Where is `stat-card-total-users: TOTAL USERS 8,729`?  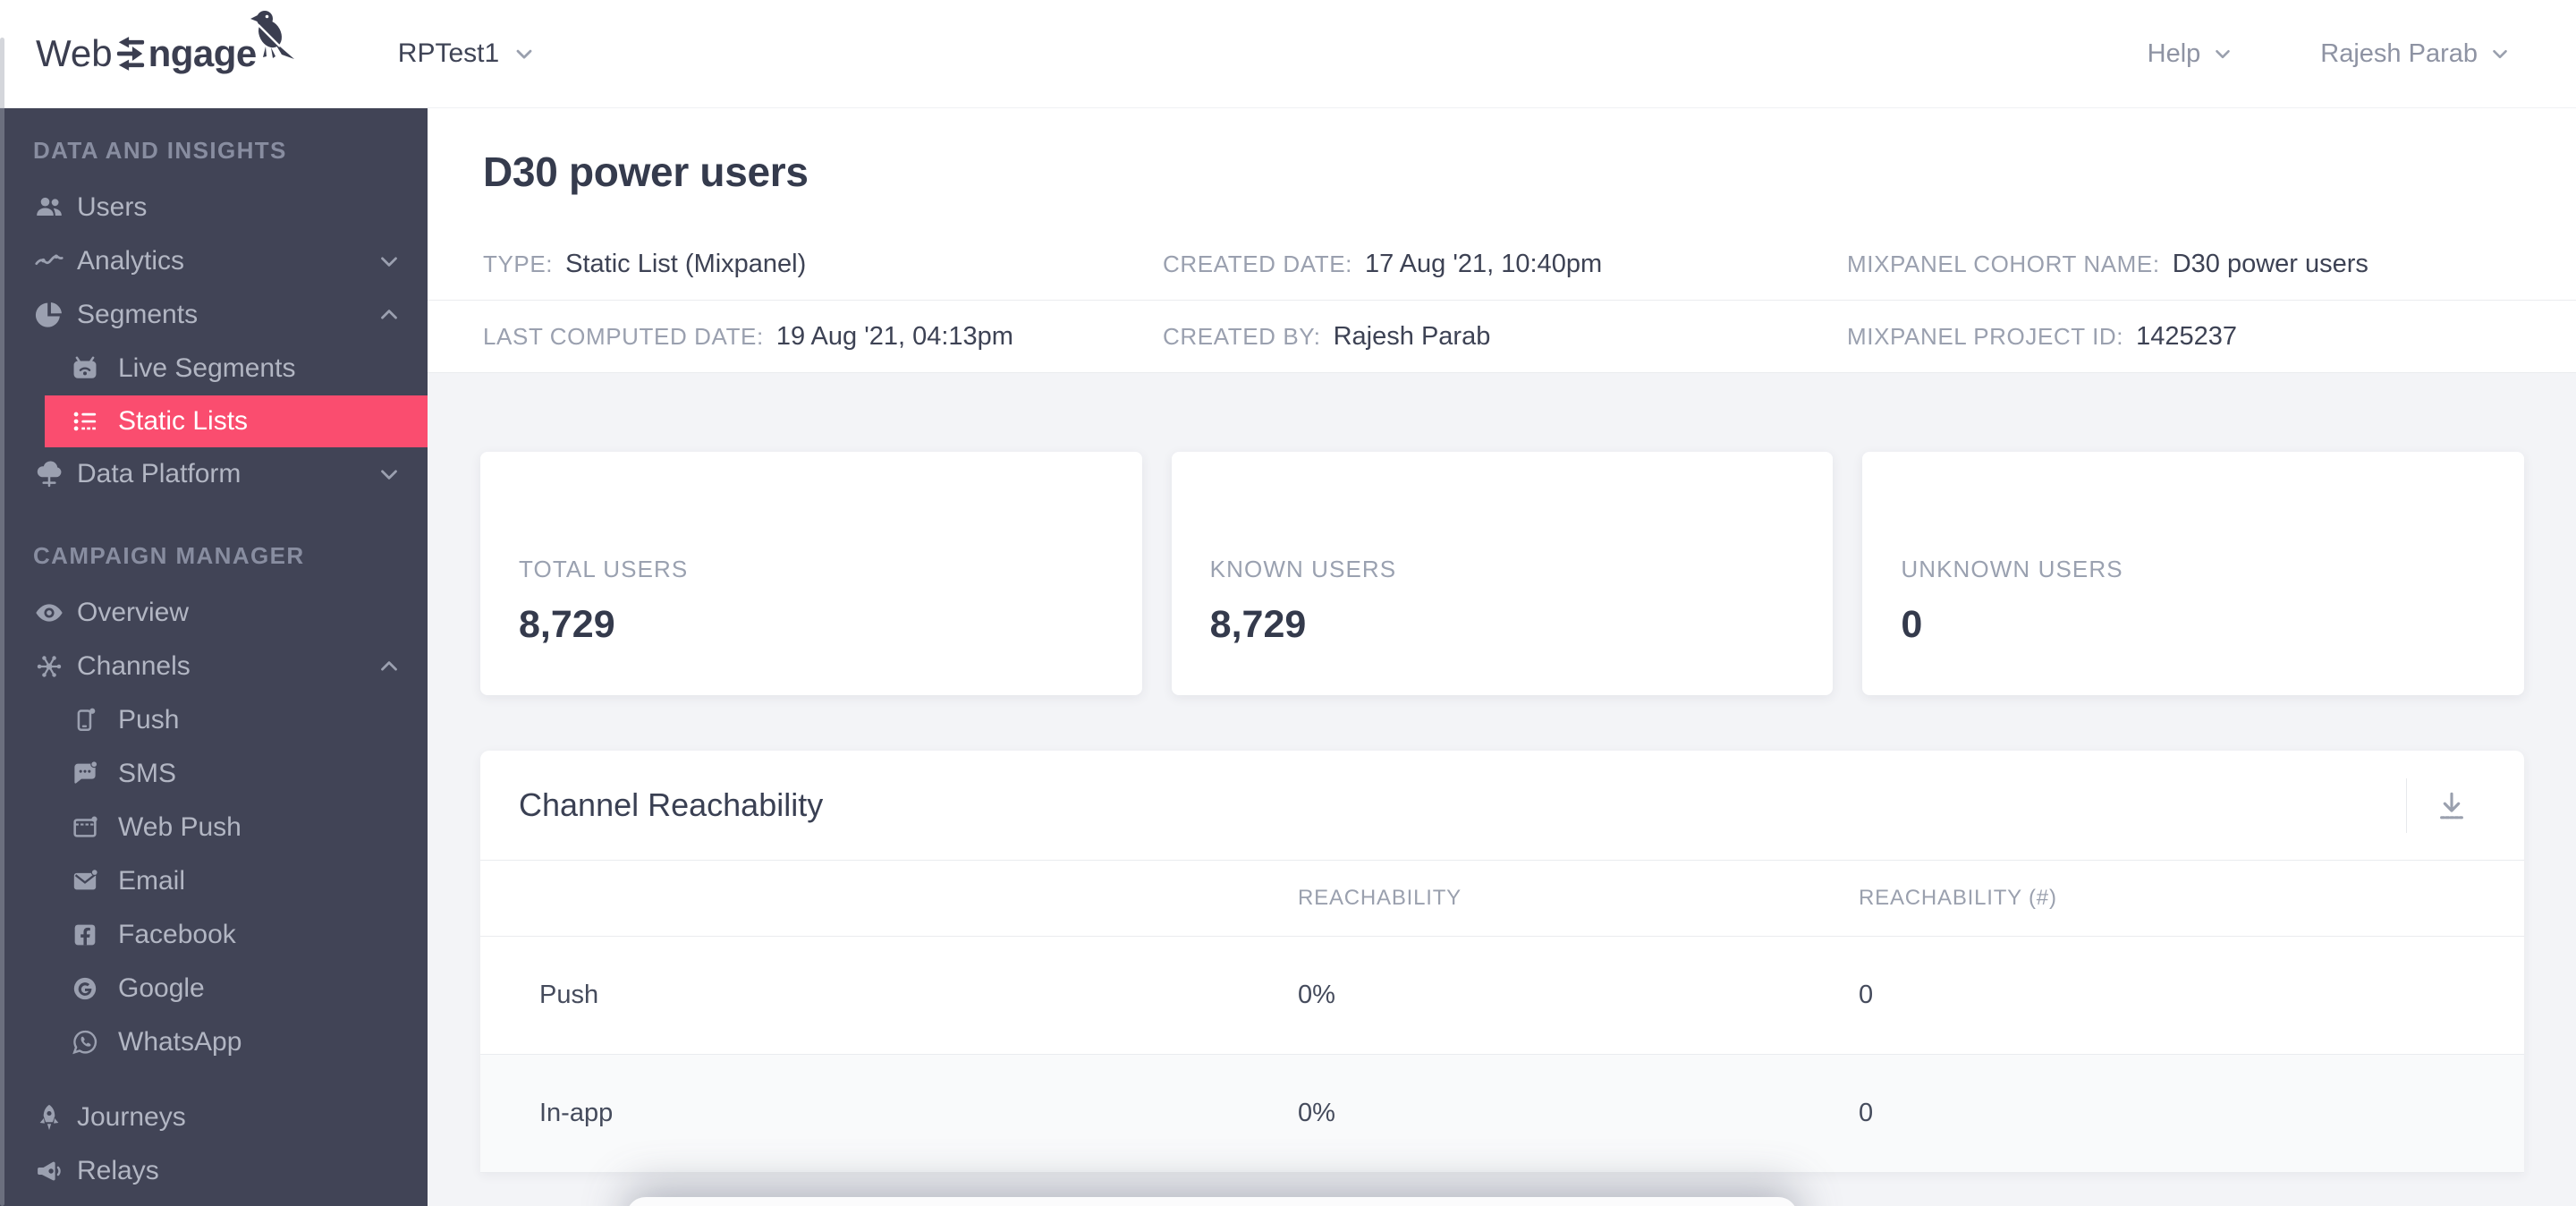 stat-card-total-users: TOTAL USERS 8,729 is located at coordinates (811, 573).